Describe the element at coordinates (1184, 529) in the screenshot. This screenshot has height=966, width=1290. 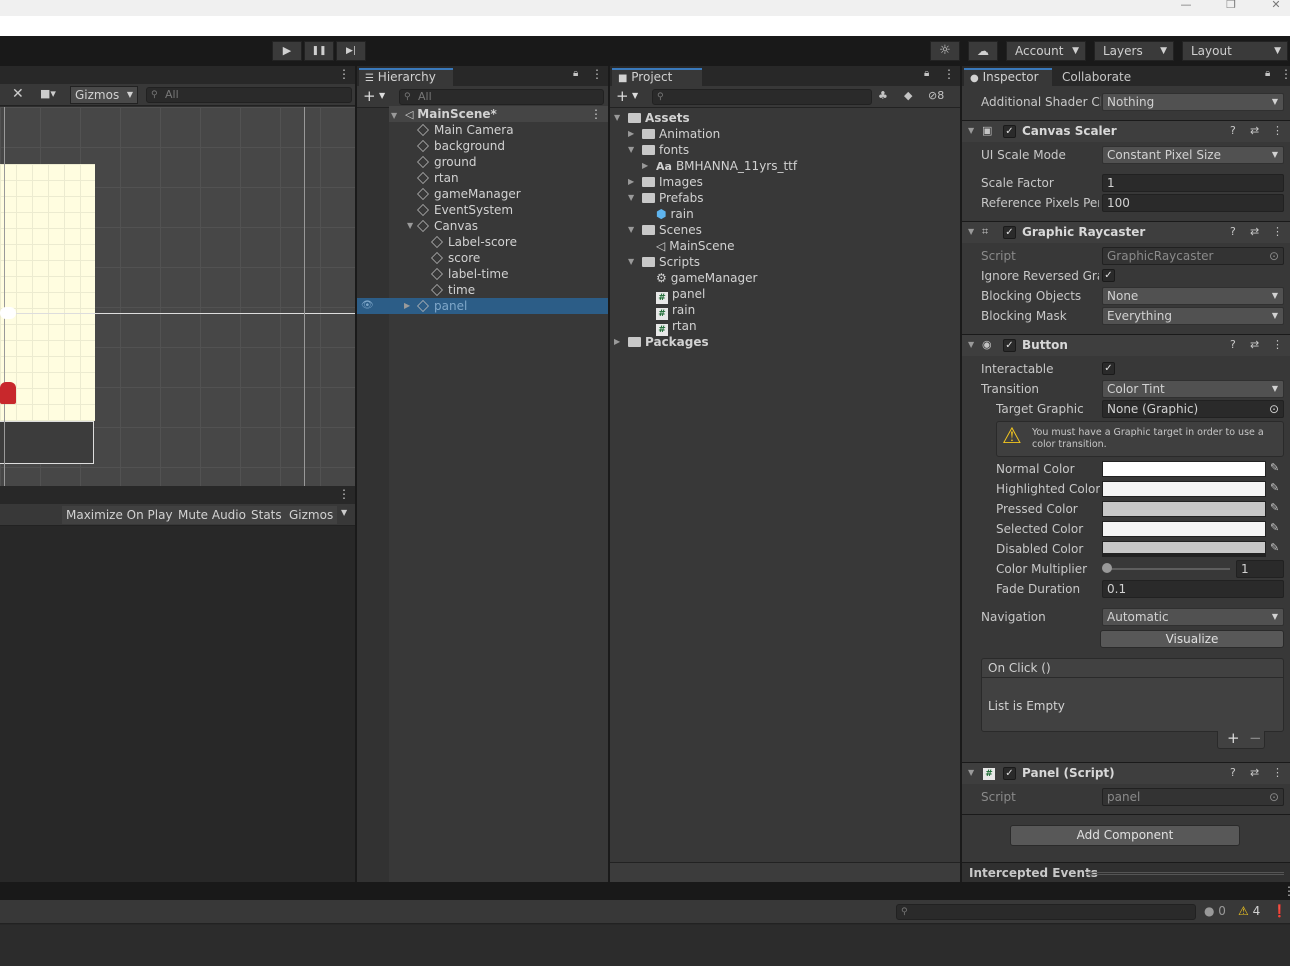
I see `selected-color-swatch` at that location.